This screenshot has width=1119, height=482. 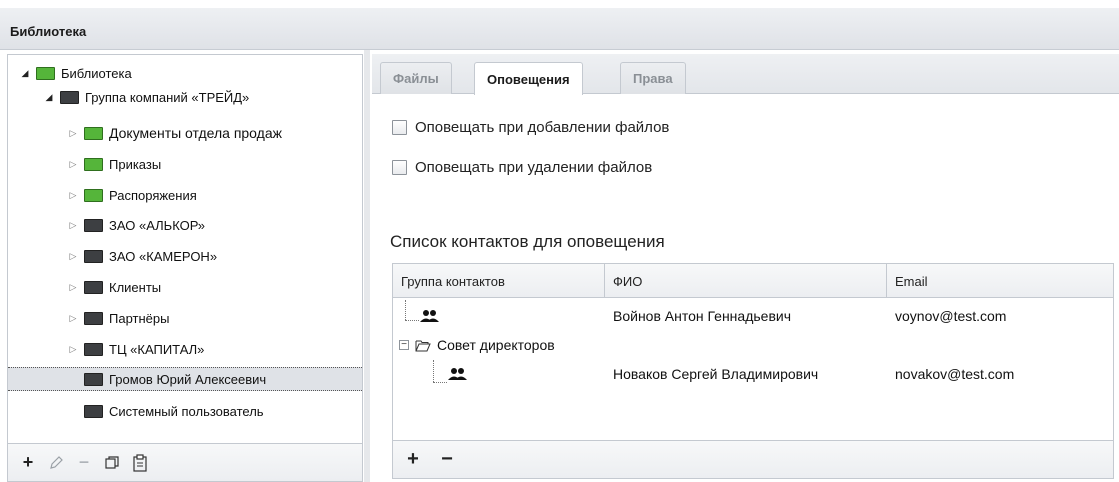 I want to click on contact-group-label: Совет директоров, so click(x=496, y=345).